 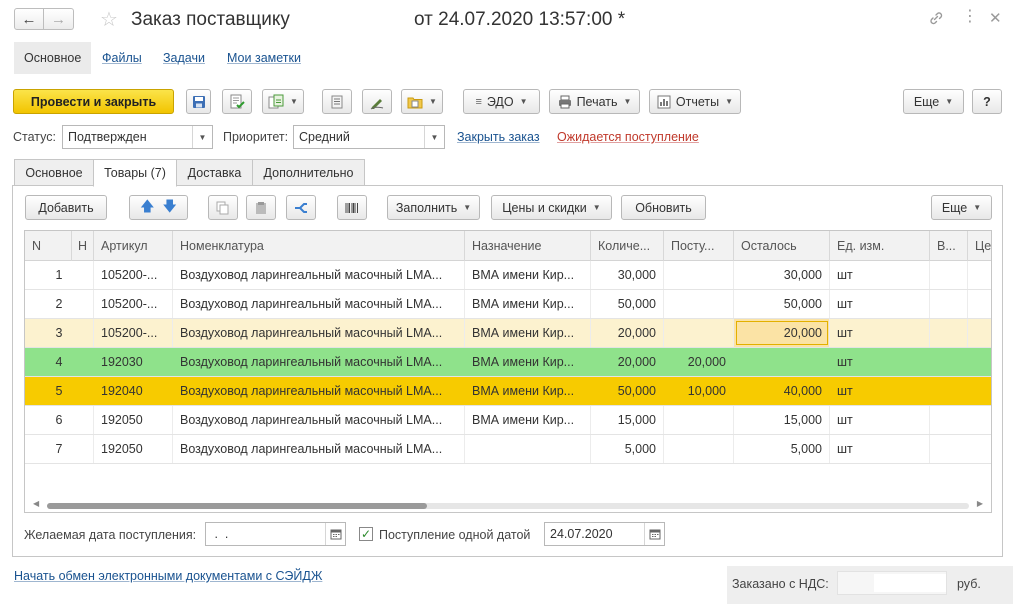 What do you see at coordinates (66, 207) in the screenshot?
I see `add-row-button: Добавить` at bounding box center [66, 207].